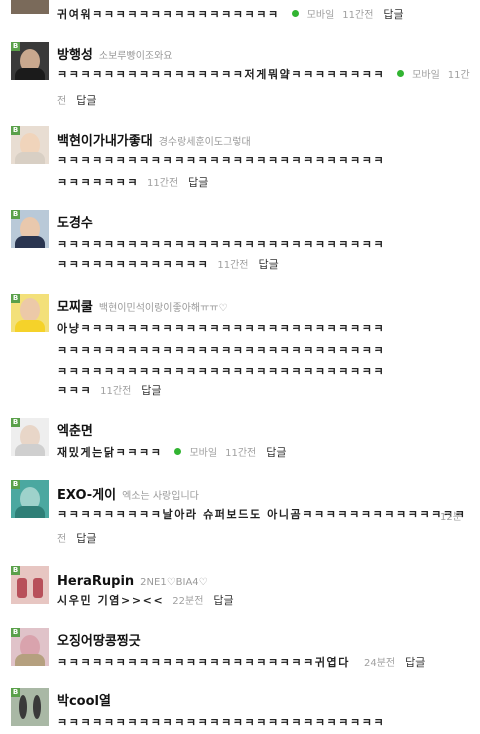  Describe the element at coordinates (188, 601) in the screenshot. I see `comment-time: 22분전` at that location.